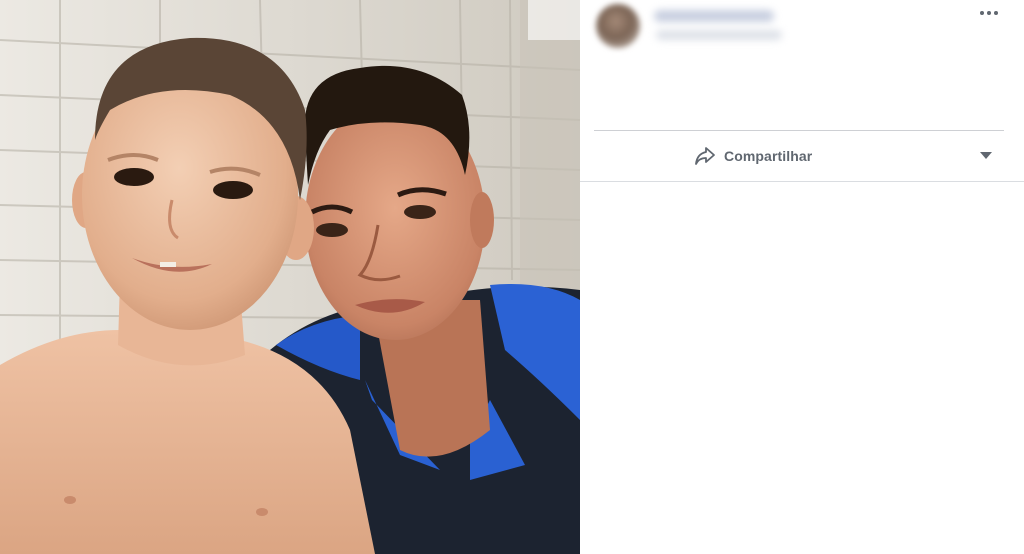 Image resolution: width=1024 pixels, height=554 pixels. What do you see at coordinates (768, 156) in the screenshot?
I see `share-label: Compartilhar` at bounding box center [768, 156].